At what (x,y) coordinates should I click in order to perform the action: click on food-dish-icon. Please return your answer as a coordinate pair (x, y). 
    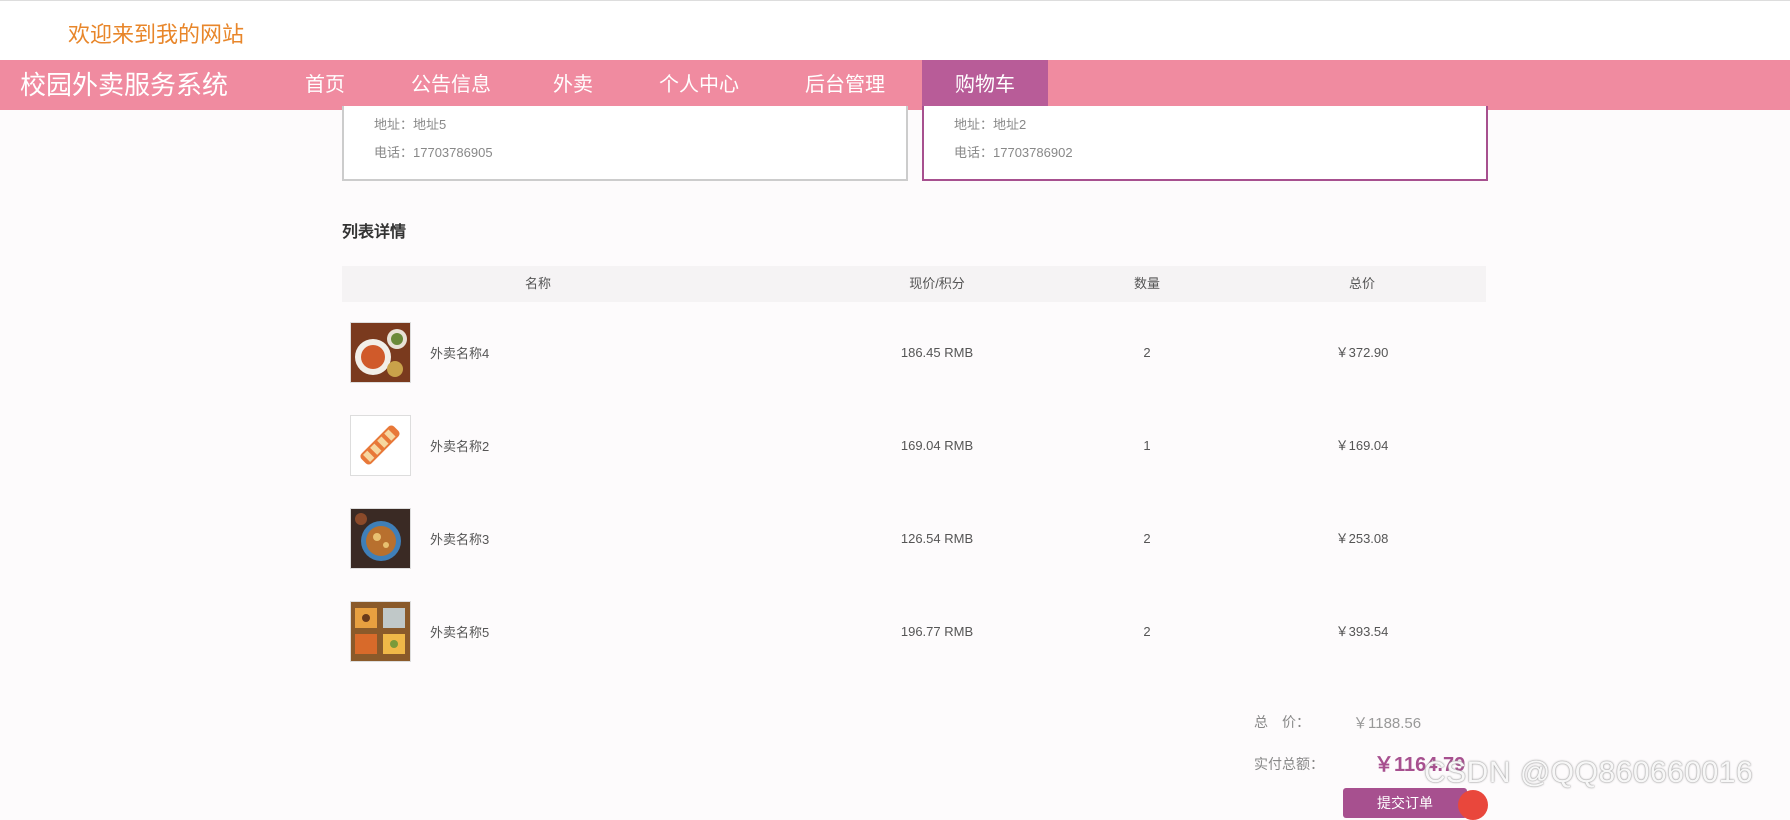
    Looking at the image, I should click on (380, 352).